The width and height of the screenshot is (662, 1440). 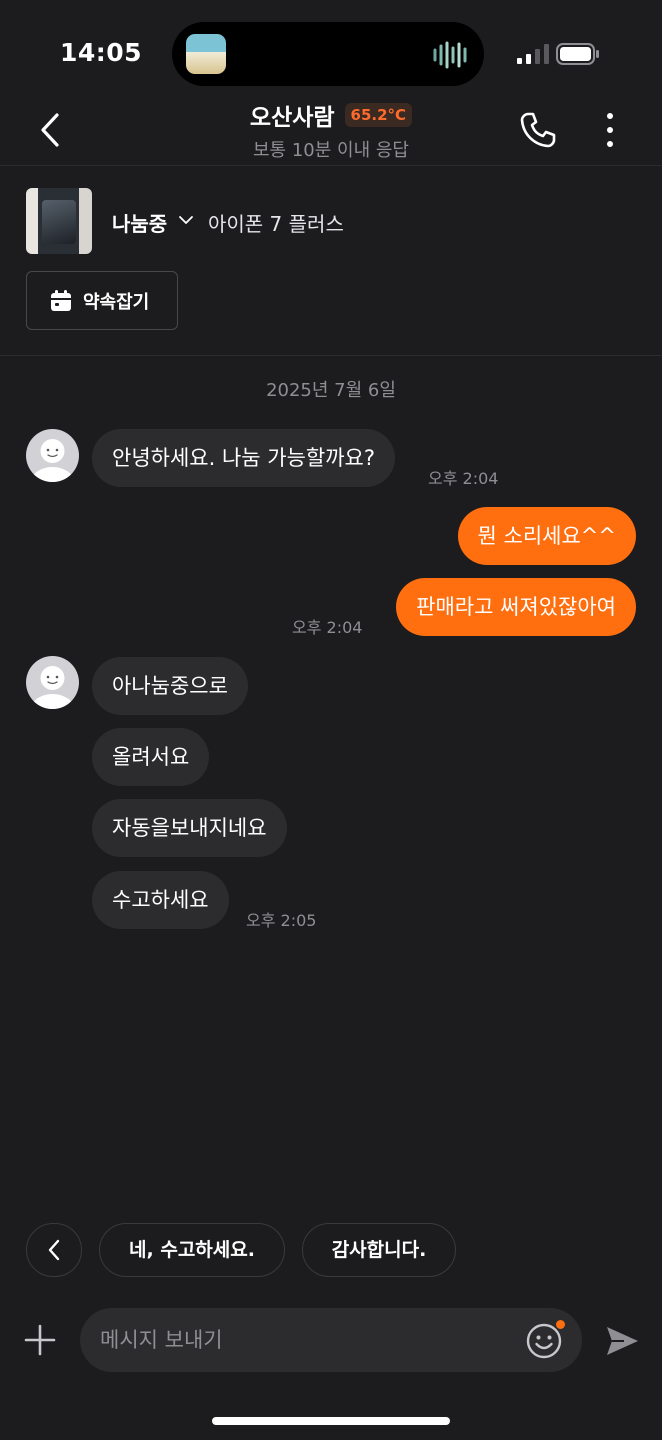 What do you see at coordinates (192, 1250) in the screenshot?
I see `quick-reply-chip: 네, 수고하세요.` at bounding box center [192, 1250].